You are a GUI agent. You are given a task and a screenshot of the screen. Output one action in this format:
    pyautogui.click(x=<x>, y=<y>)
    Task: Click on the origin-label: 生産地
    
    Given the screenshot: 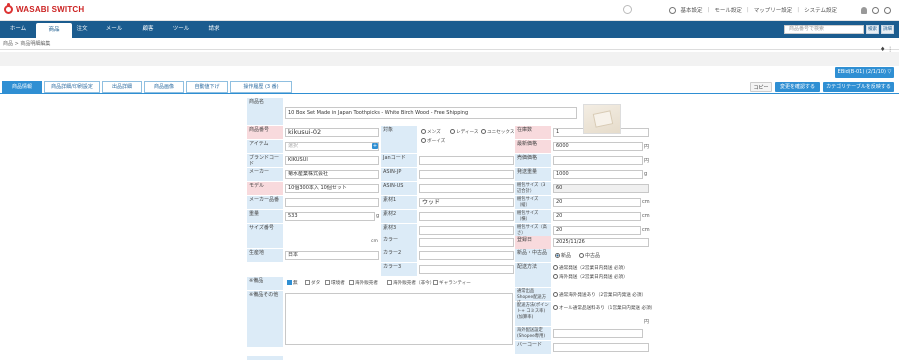 What is the action you would take?
    pyautogui.click(x=265, y=255)
    